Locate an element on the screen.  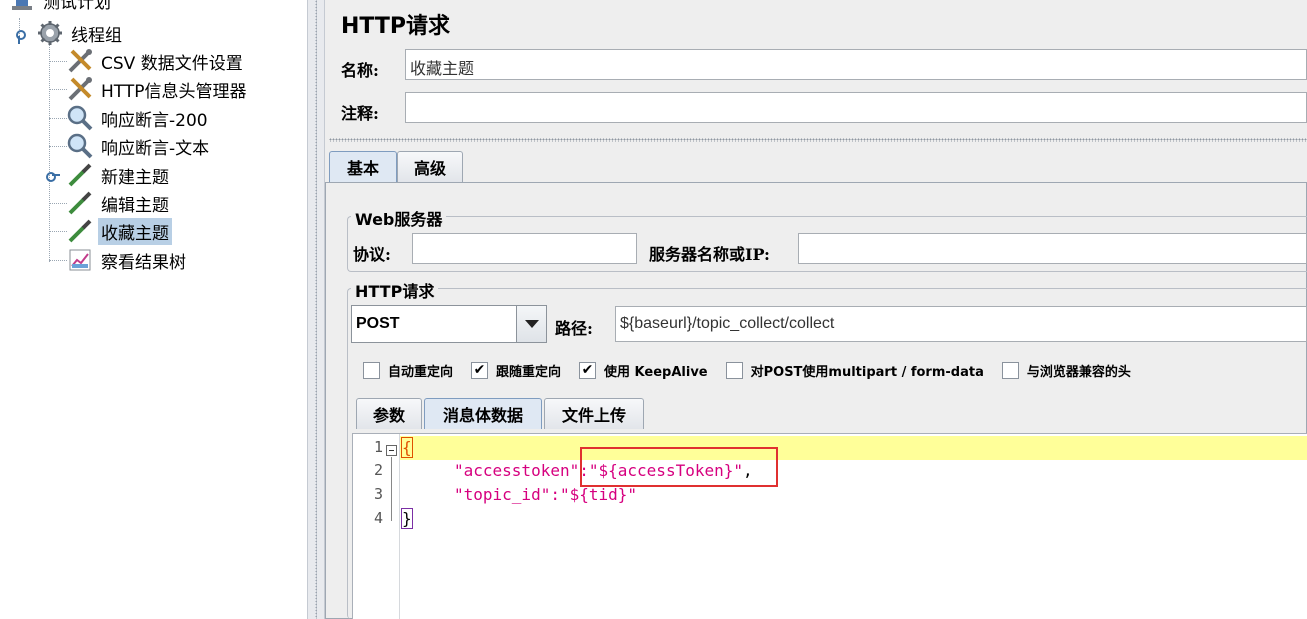
tree-item-assertion-text: 响应断言-文本 is located at coordinates (139, 146).